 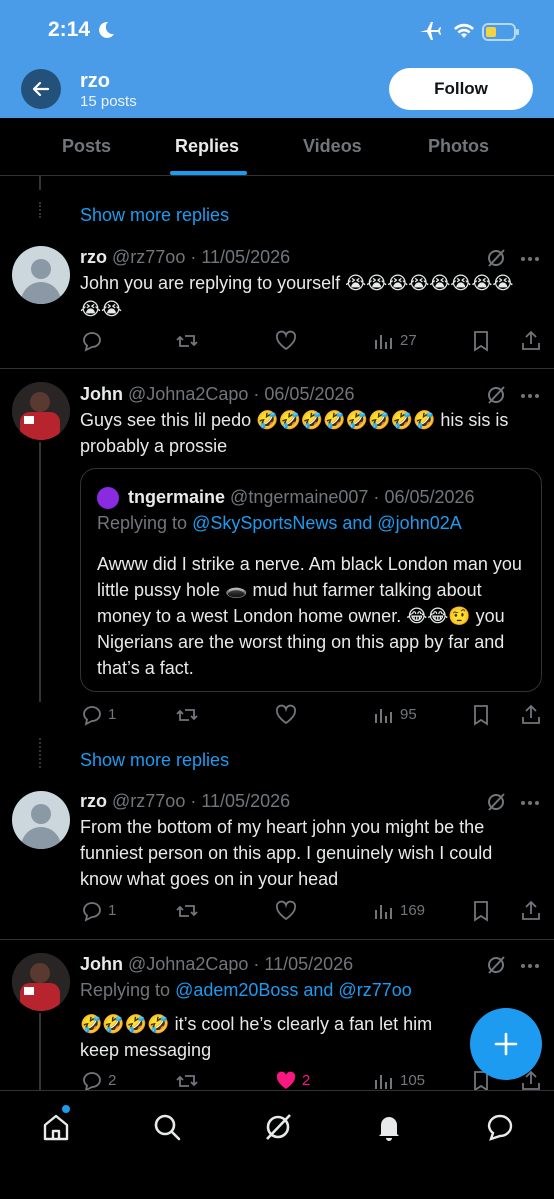 What do you see at coordinates (207, 146) in the screenshot?
I see `tab-replies: Replies` at bounding box center [207, 146].